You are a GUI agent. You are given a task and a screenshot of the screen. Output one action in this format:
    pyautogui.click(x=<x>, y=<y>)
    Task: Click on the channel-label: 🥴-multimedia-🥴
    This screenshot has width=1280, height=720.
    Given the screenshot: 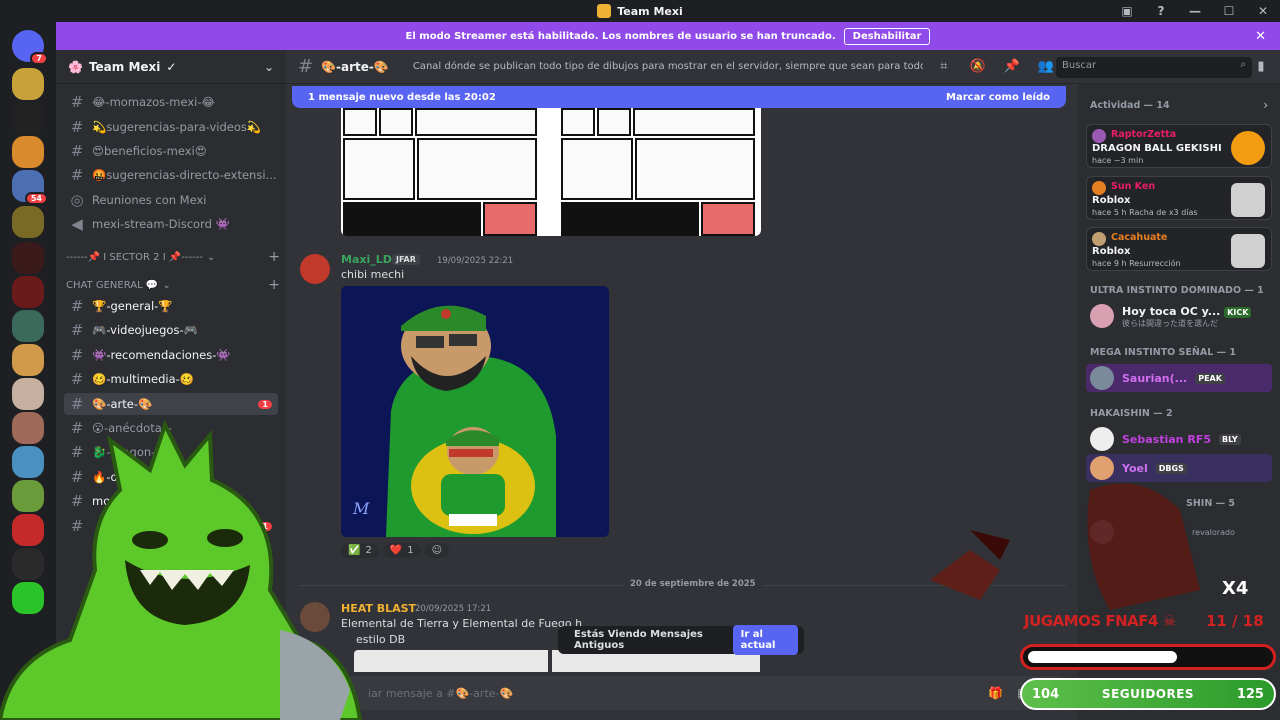 What is the action you would take?
    pyautogui.click(x=143, y=379)
    